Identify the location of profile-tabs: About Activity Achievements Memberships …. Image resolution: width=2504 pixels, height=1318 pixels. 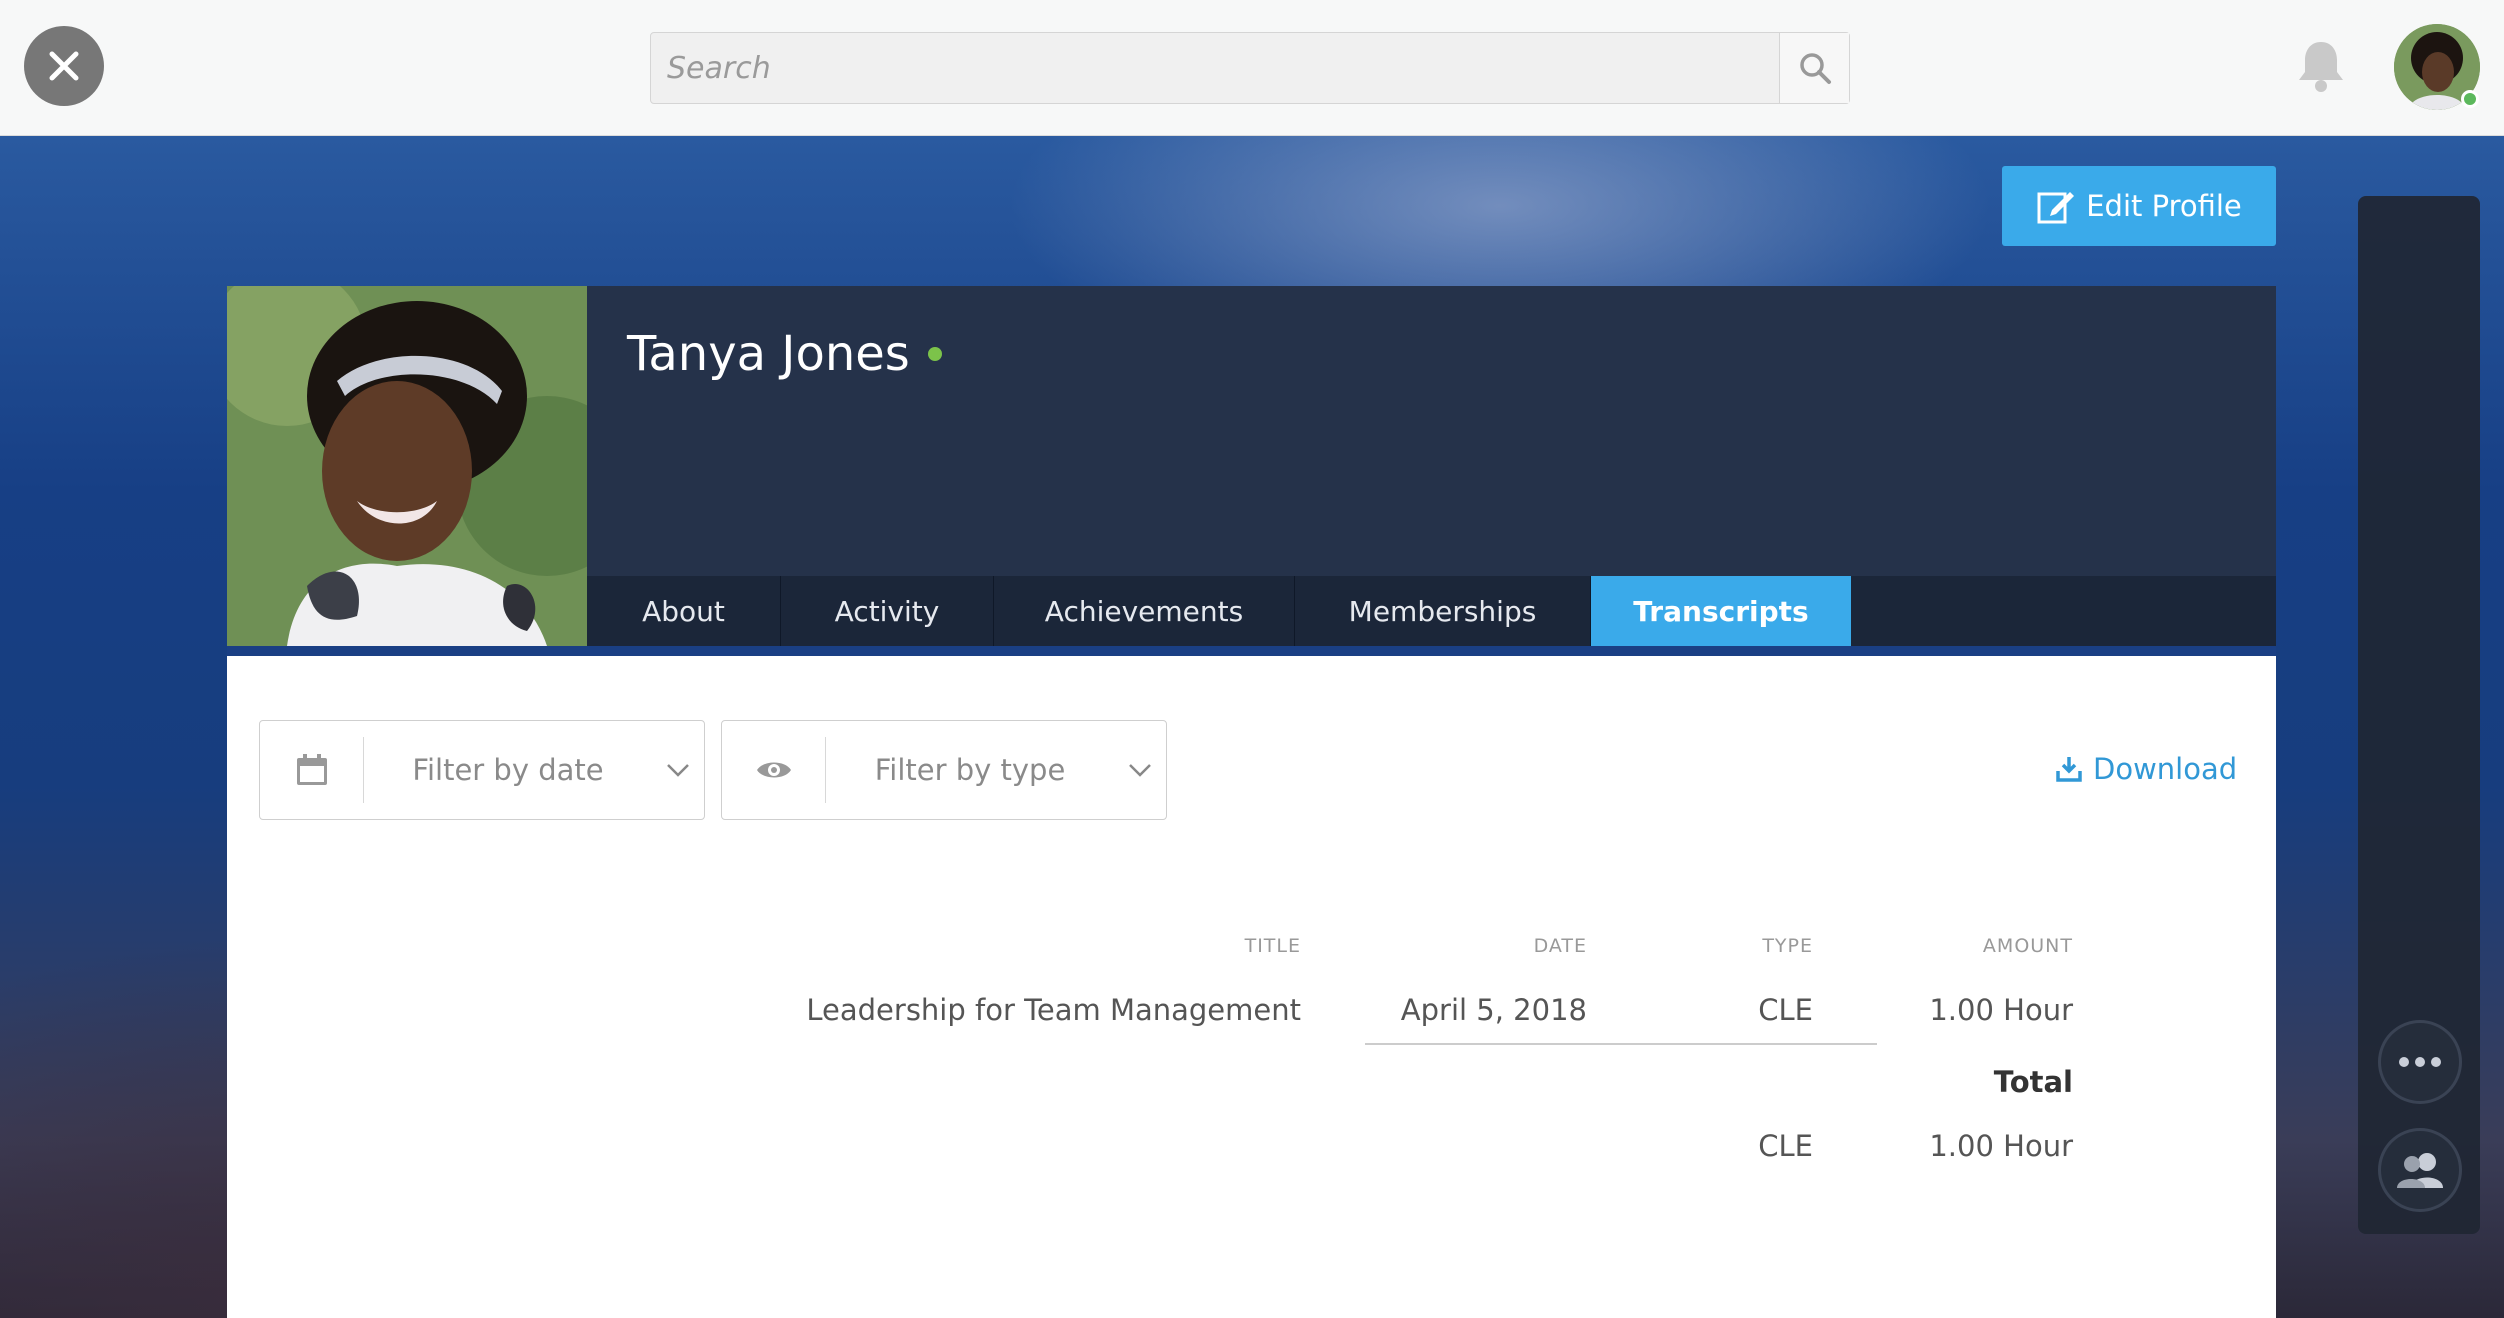
(1431, 611).